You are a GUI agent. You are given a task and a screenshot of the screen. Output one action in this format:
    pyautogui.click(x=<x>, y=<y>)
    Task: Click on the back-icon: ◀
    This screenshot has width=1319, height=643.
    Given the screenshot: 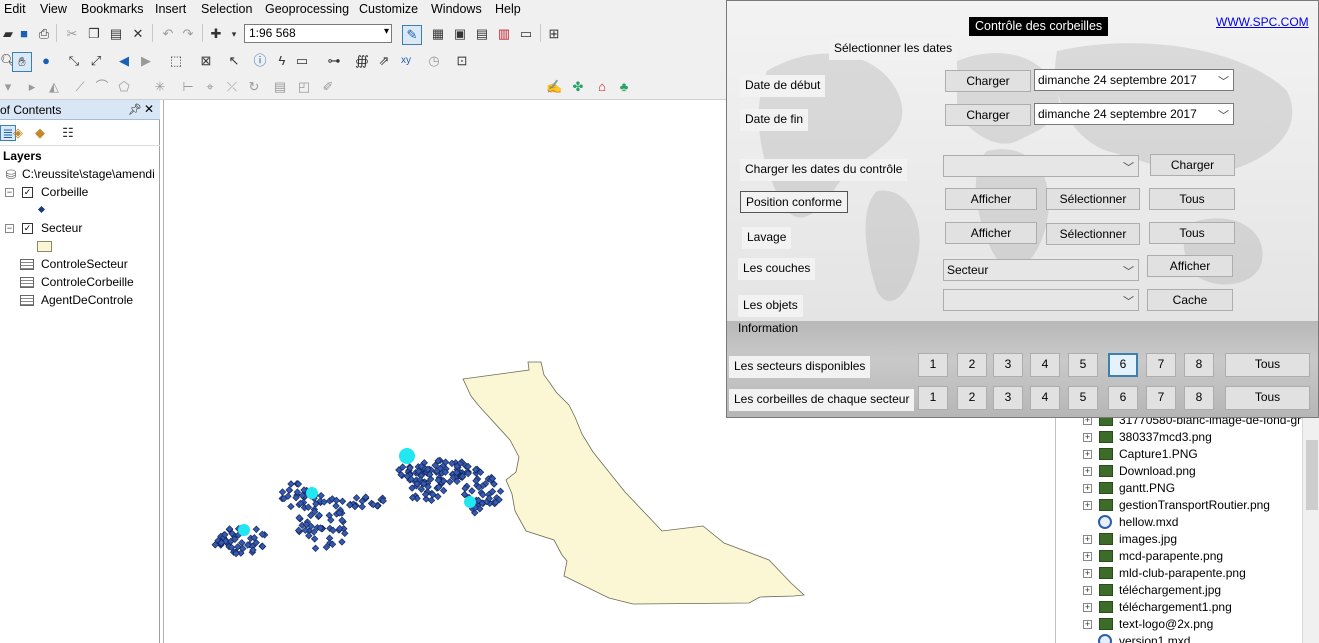 What is the action you would take?
    pyautogui.click(x=124, y=61)
    